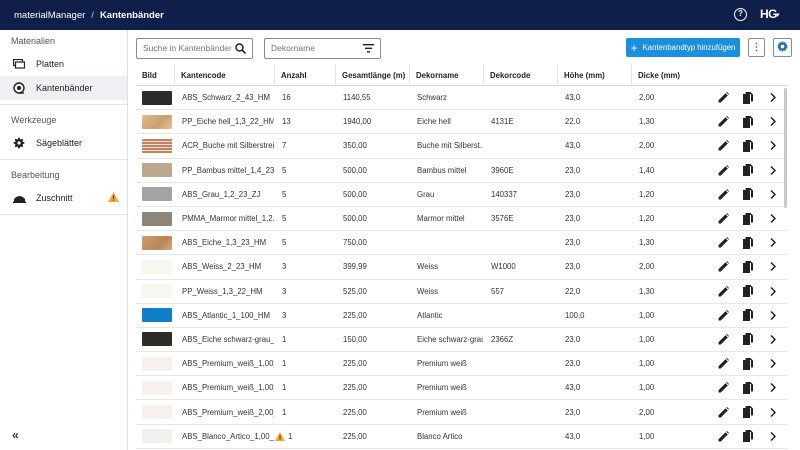 Image resolution: width=800 pixels, height=450 pixels. Describe the element at coordinates (304, 170) in the screenshot. I see `count-cell: 5` at that location.